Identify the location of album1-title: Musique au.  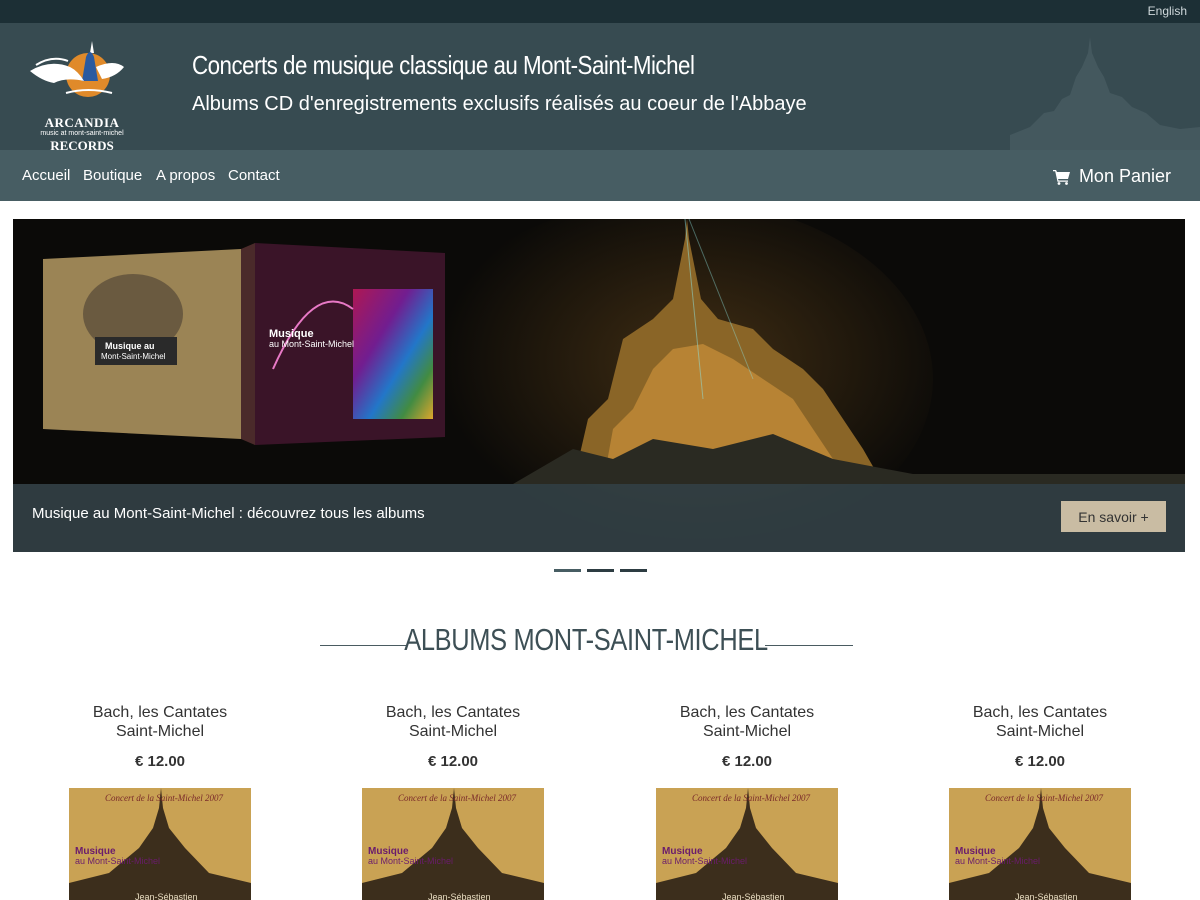
(130, 346).